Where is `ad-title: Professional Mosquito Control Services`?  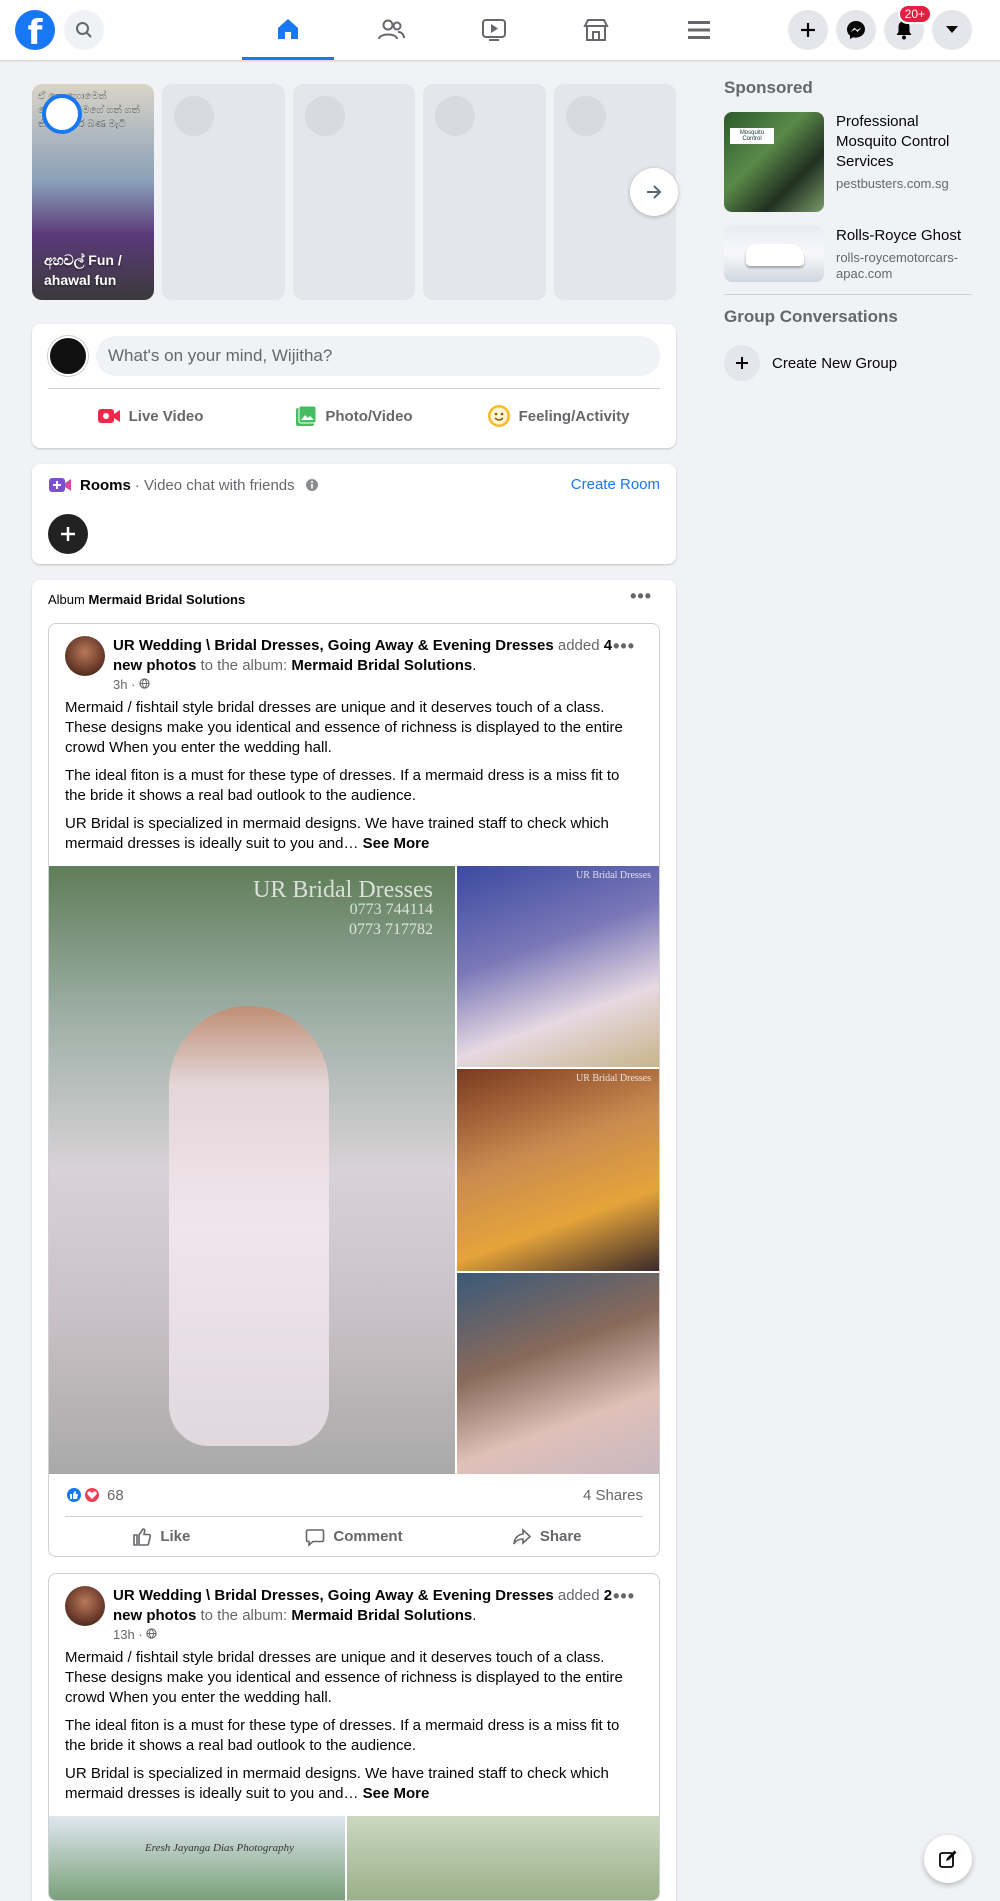 ad-title: Professional Mosquito Control Services is located at coordinates (893, 141).